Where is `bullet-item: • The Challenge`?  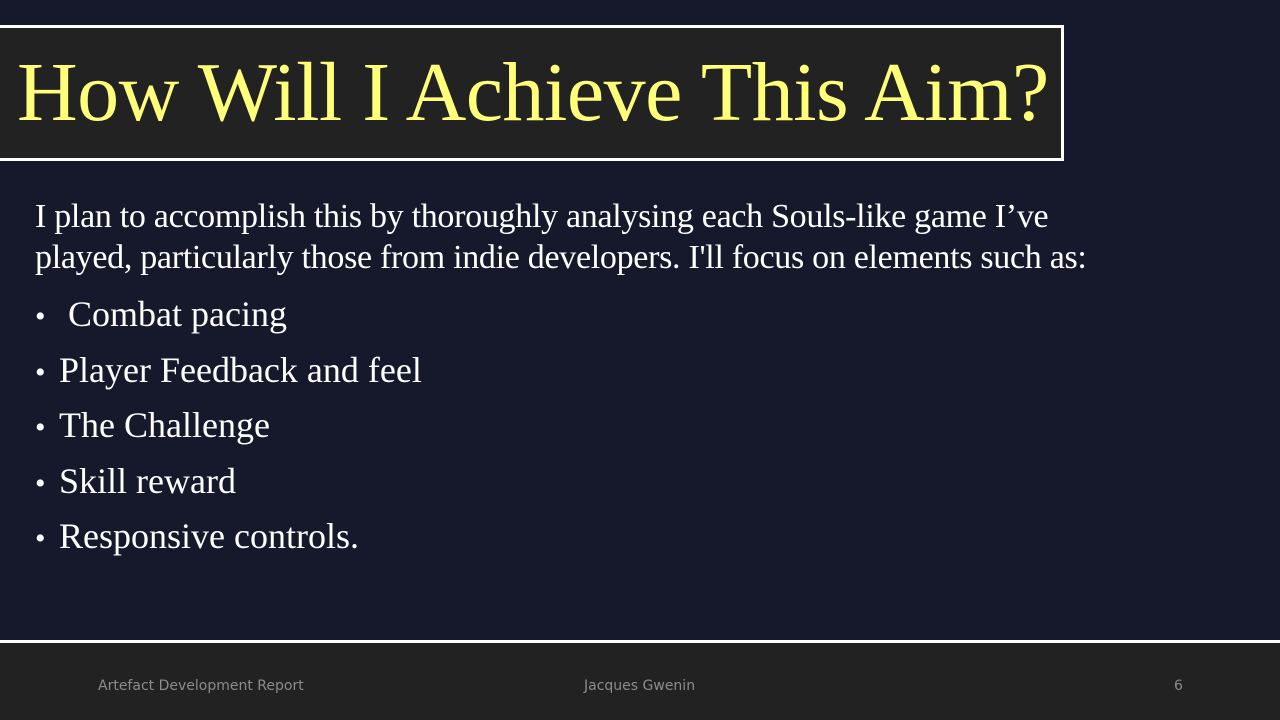 bullet-item: • The Challenge is located at coordinates (580, 427).